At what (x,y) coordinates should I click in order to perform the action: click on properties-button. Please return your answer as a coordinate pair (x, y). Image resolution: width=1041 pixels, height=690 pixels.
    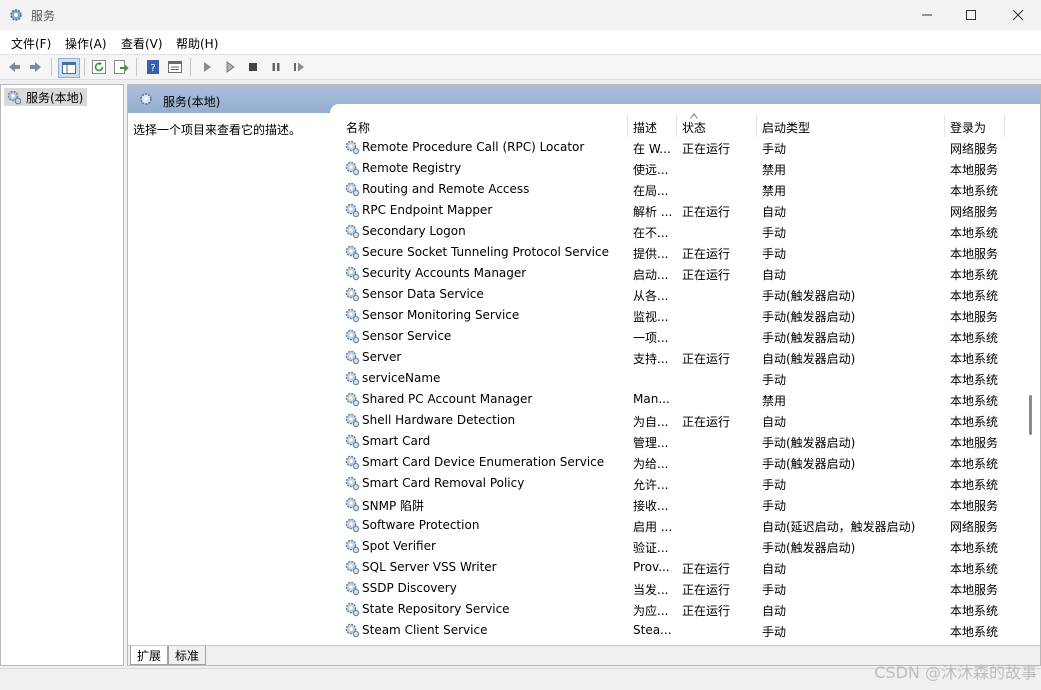
    Looking at the image, I should click on (175, 67).